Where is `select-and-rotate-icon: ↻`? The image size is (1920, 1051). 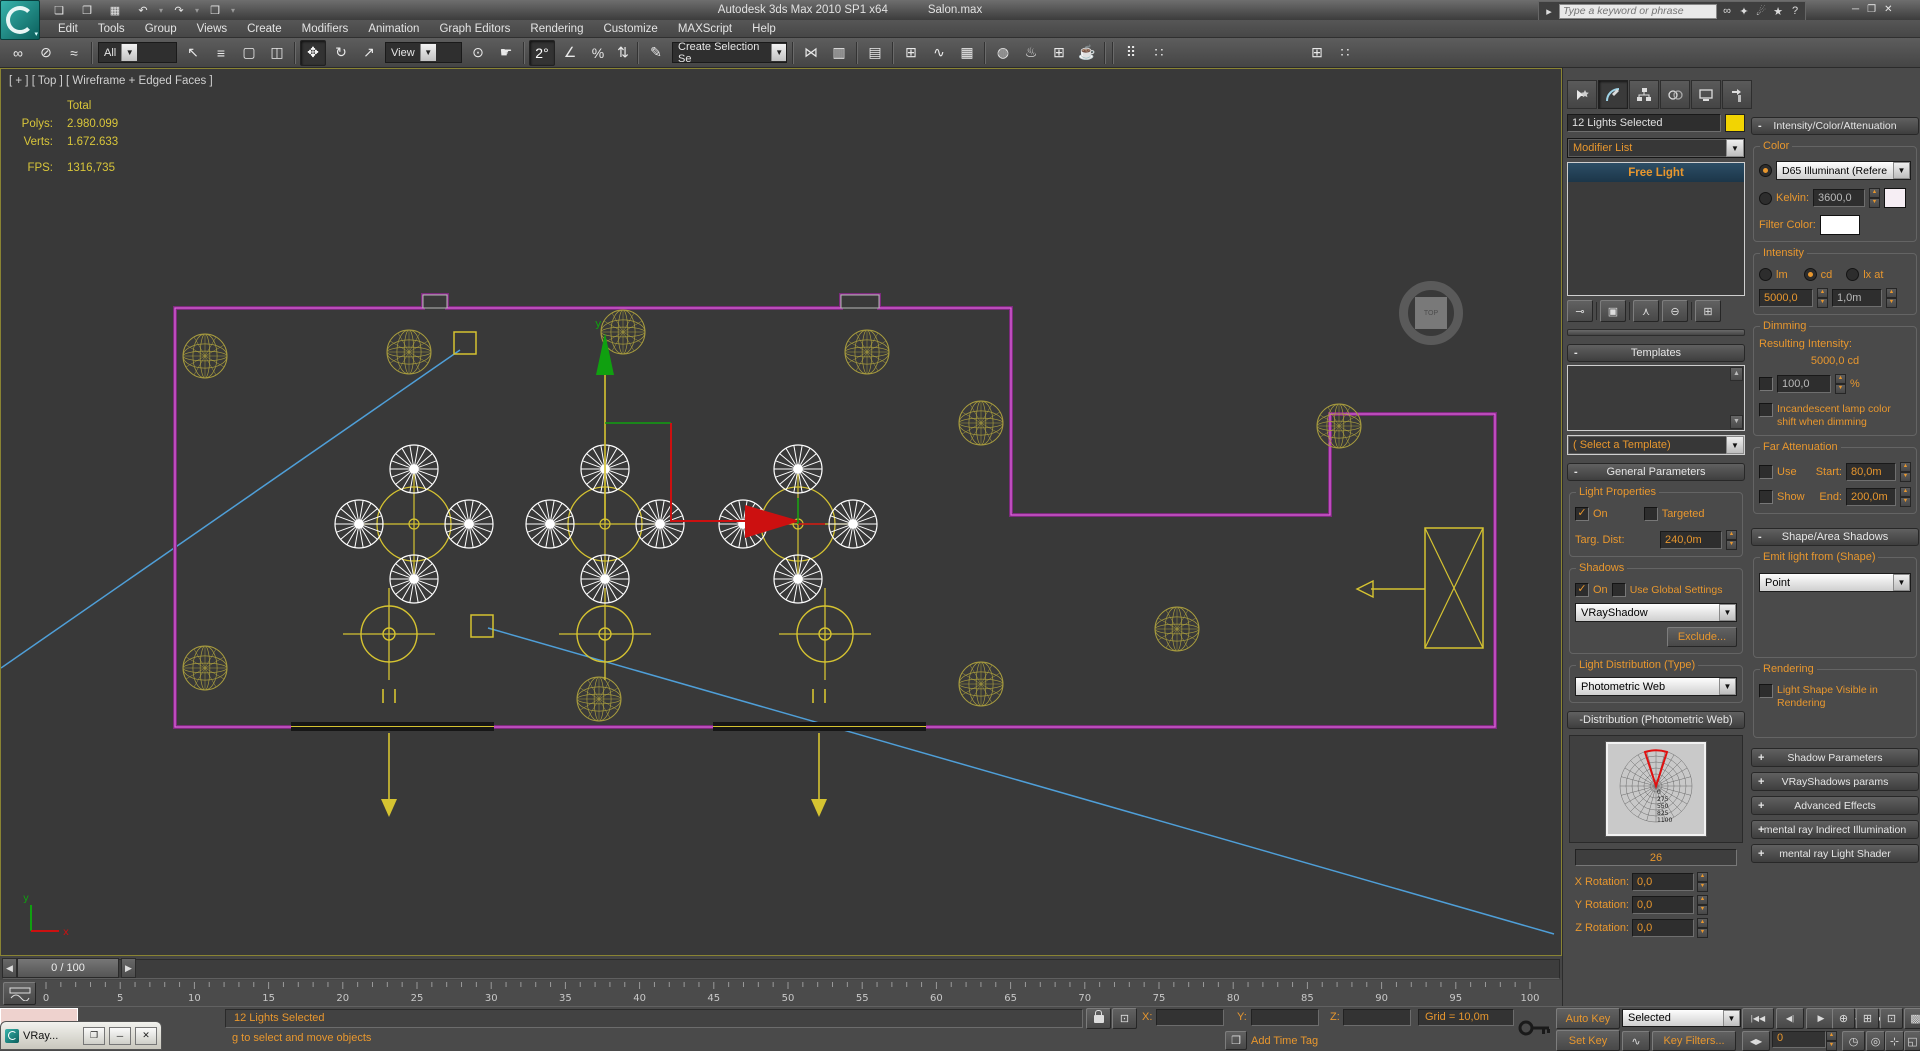 select-and-rotate-icon: ↻ is located at coordinates (341, 53).